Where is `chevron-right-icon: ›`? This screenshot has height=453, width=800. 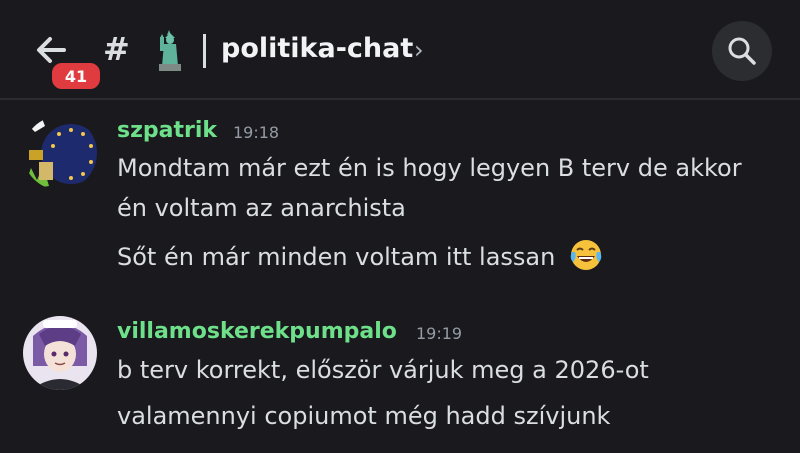 chevron-right-icon: › is located at coordinates (419, 50).